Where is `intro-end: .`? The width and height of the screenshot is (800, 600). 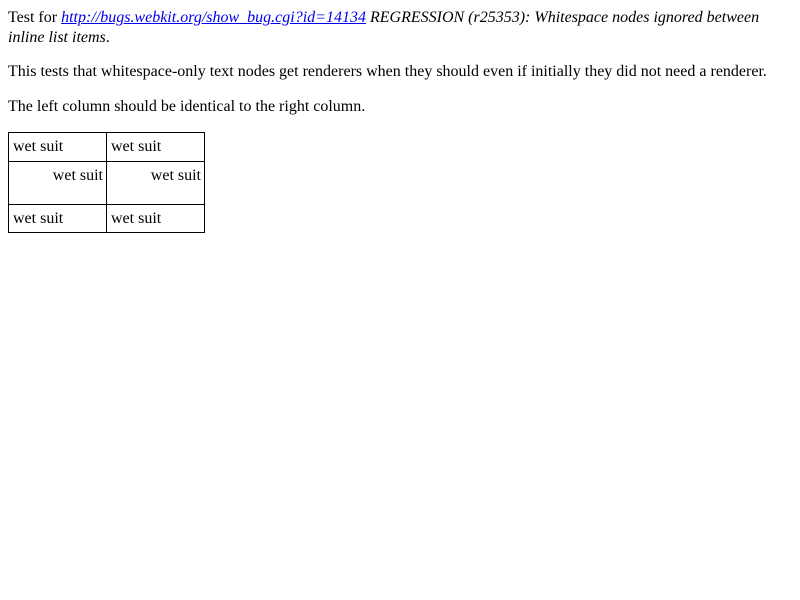
intro-end: . is located at coordinates (107, 37).